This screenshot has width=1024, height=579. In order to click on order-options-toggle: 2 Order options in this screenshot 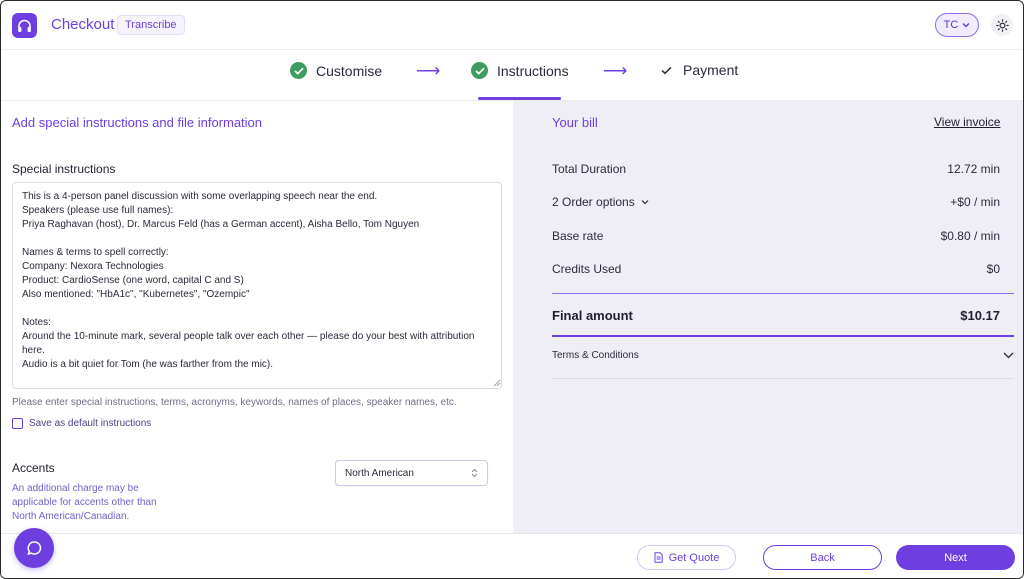, I will do `click(600, 202)`.